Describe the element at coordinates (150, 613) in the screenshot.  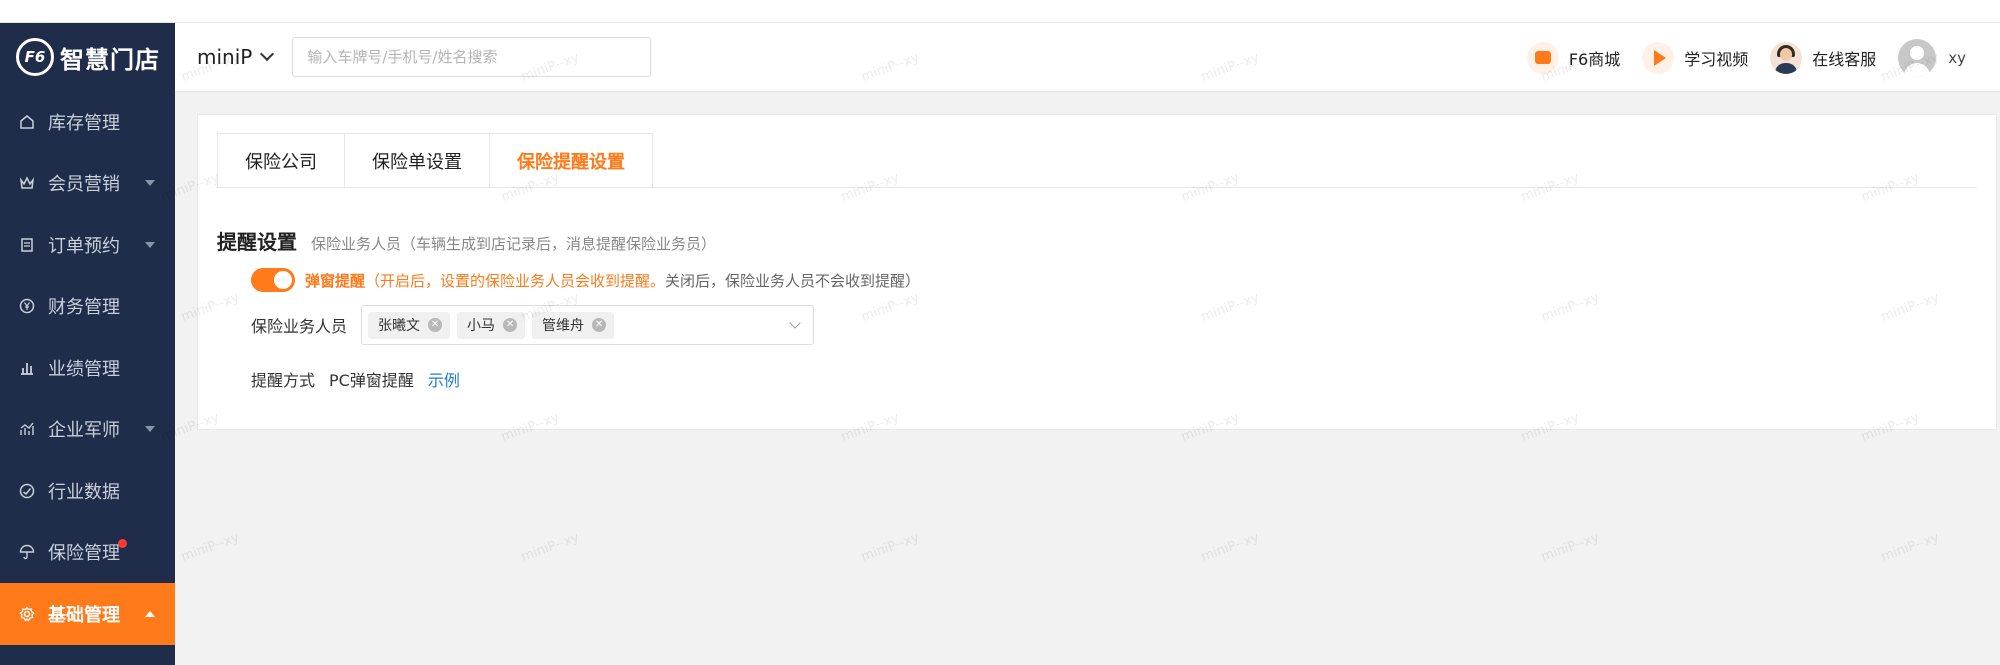
I see `chevron-up-icon` at that location.